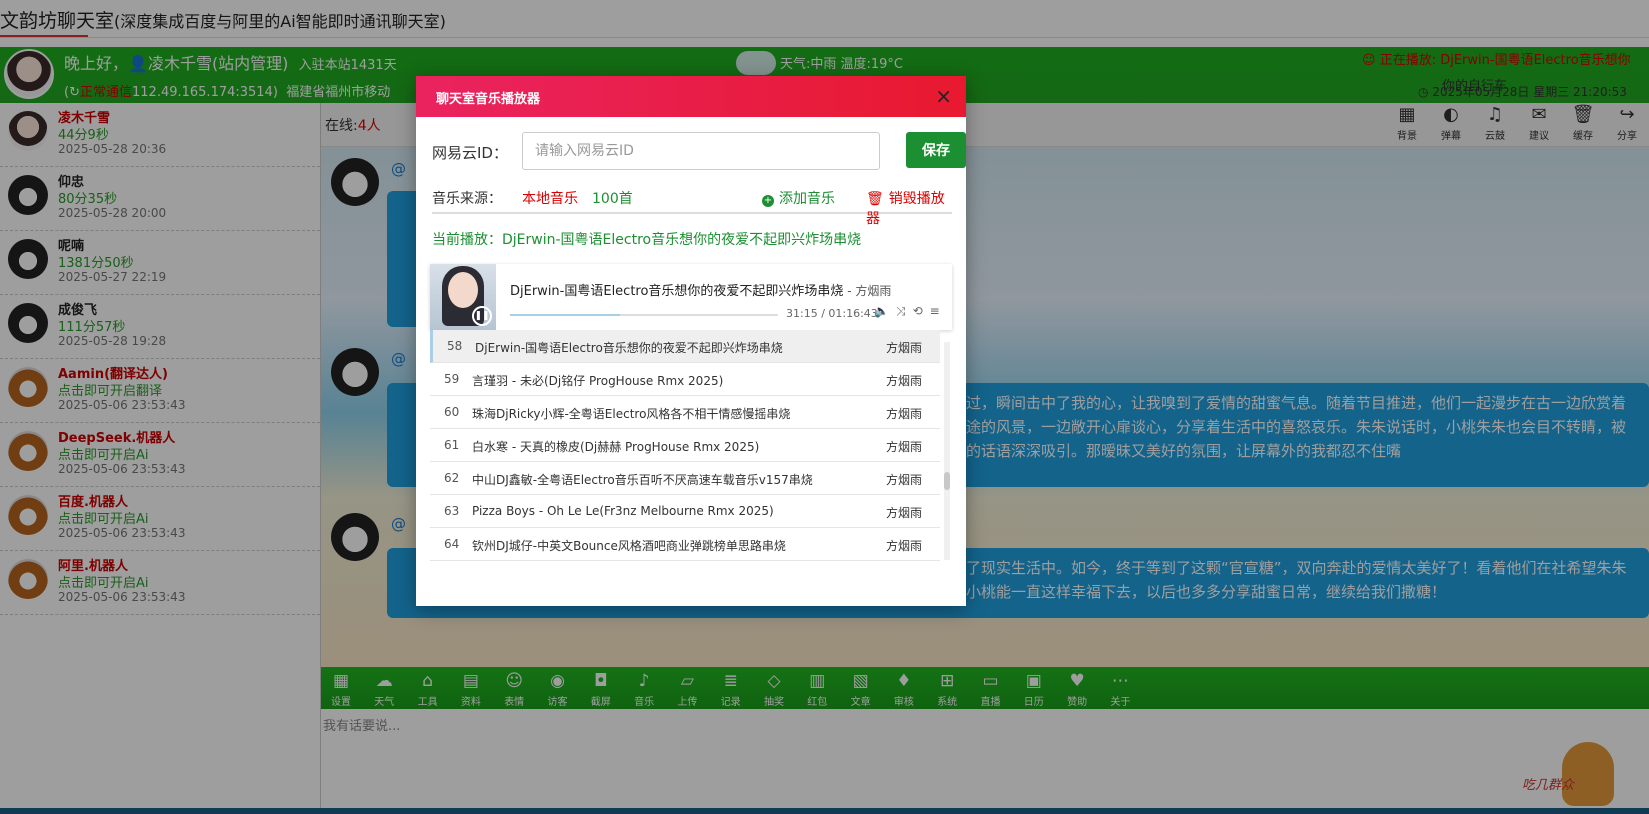 The width and height of the screenshot is (1649, 814). I want to click on netease-id-label: 网易云ID：, so click(470, 153).